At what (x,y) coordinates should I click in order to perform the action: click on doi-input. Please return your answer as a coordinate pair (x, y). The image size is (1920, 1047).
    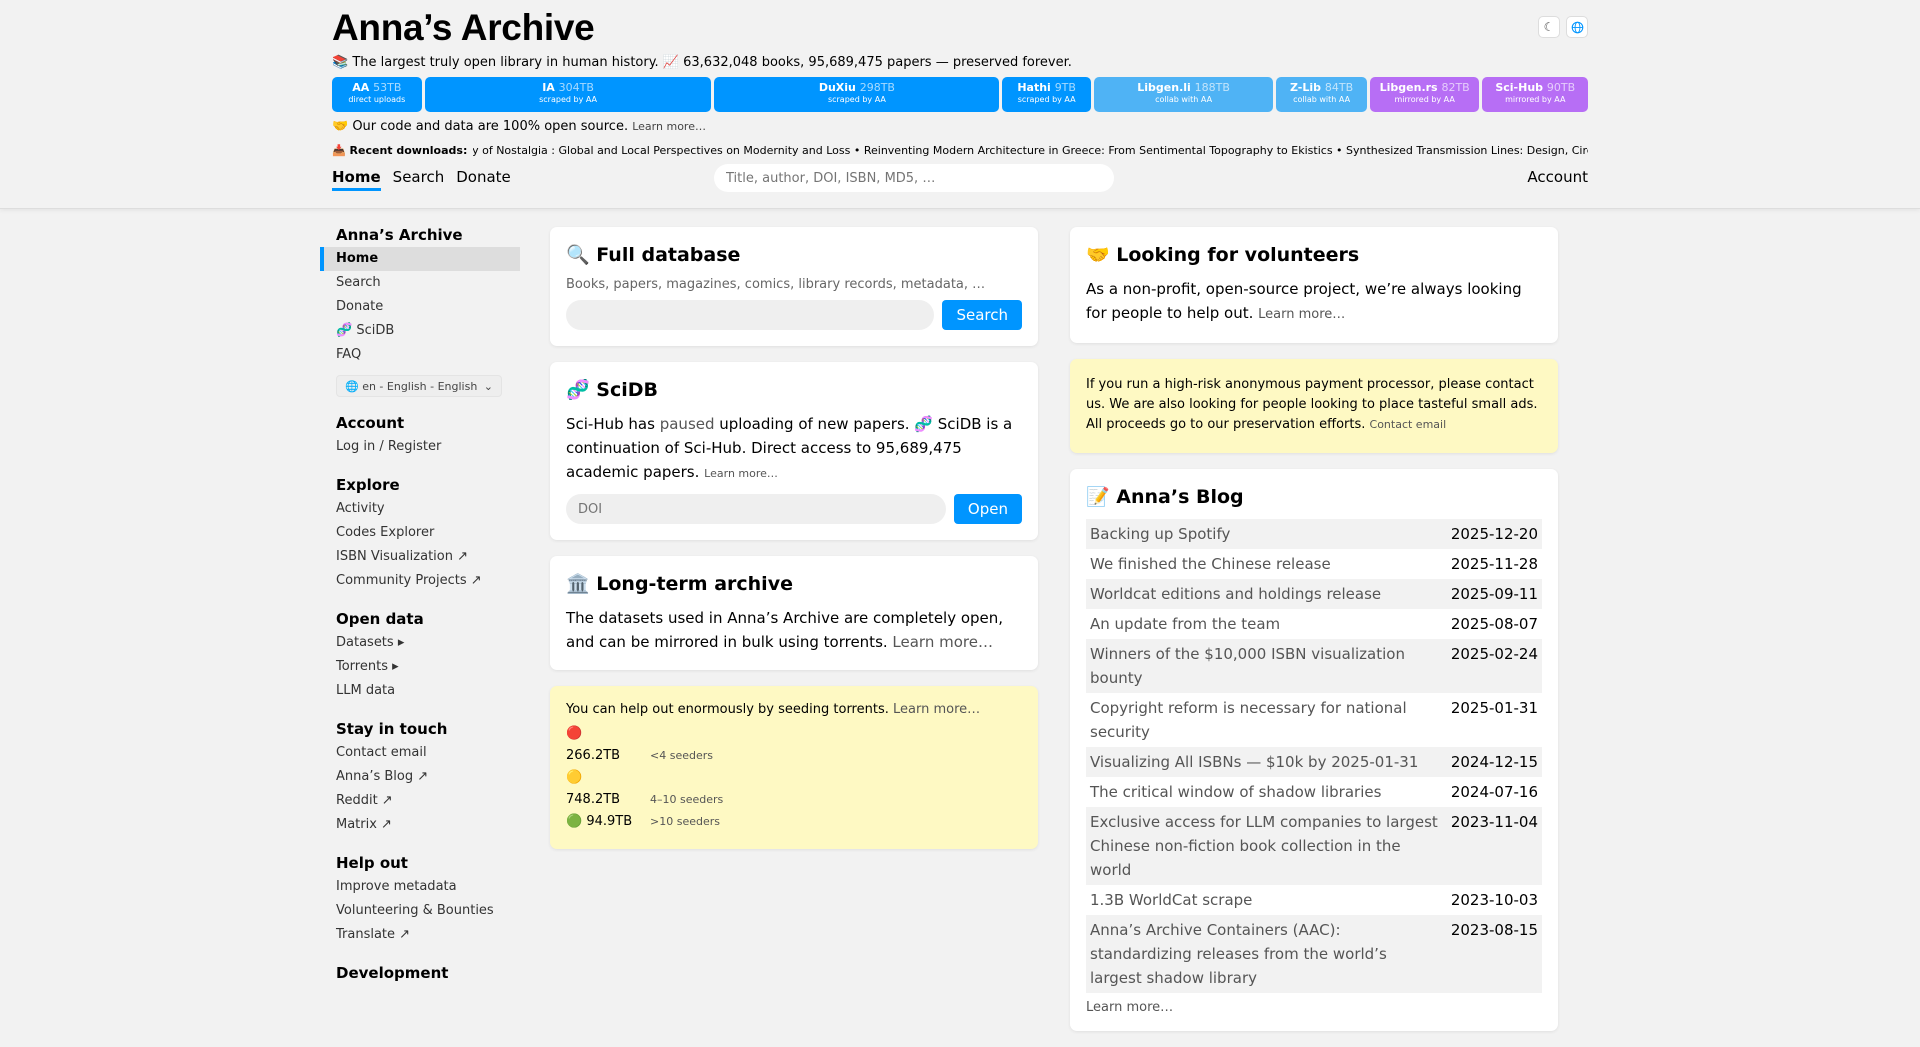
    Looking at the image, I should click on (756, 509).